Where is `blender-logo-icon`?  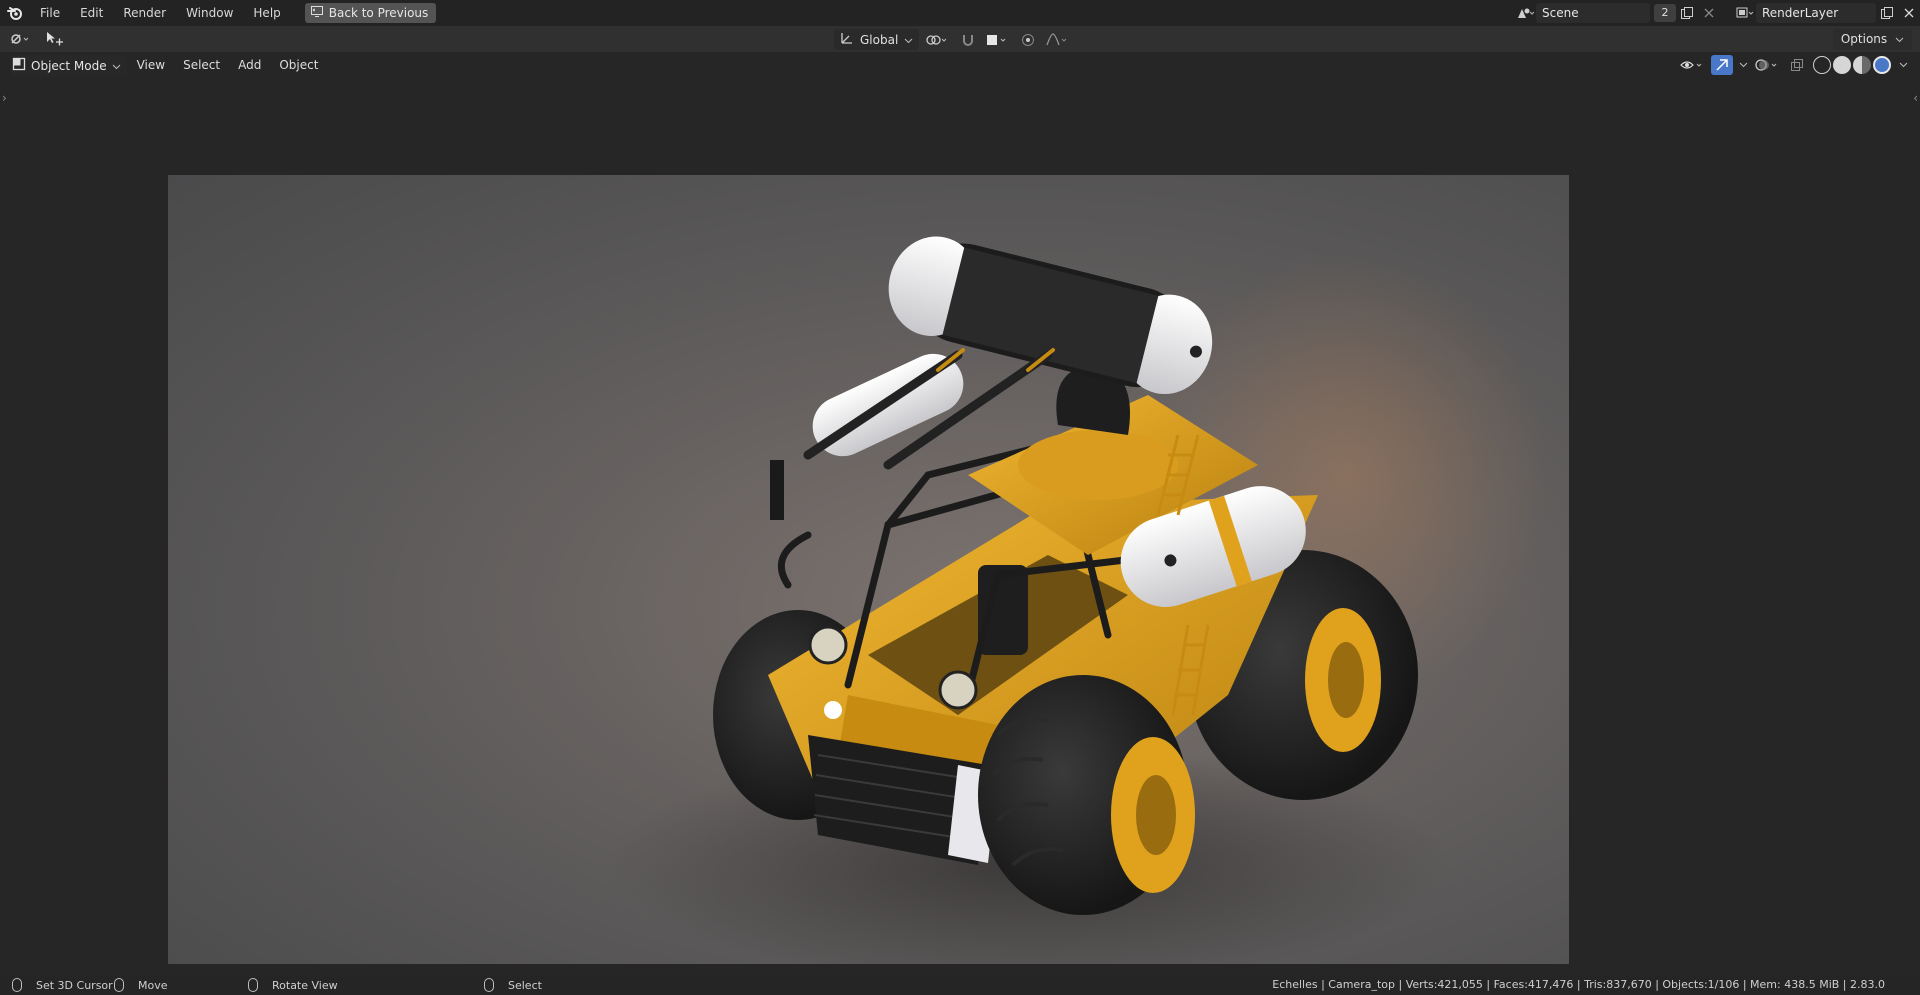 blender-logo-icon is located at coordinates (15, 13).